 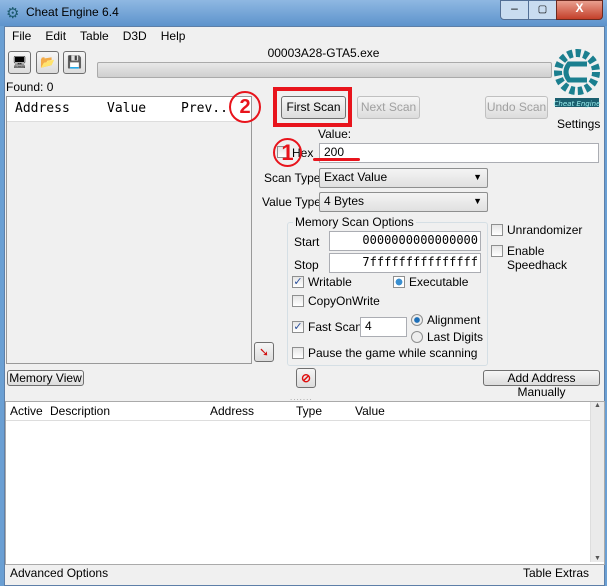 I want to click on open-file-button: 📂, so click(x=47, y=62).